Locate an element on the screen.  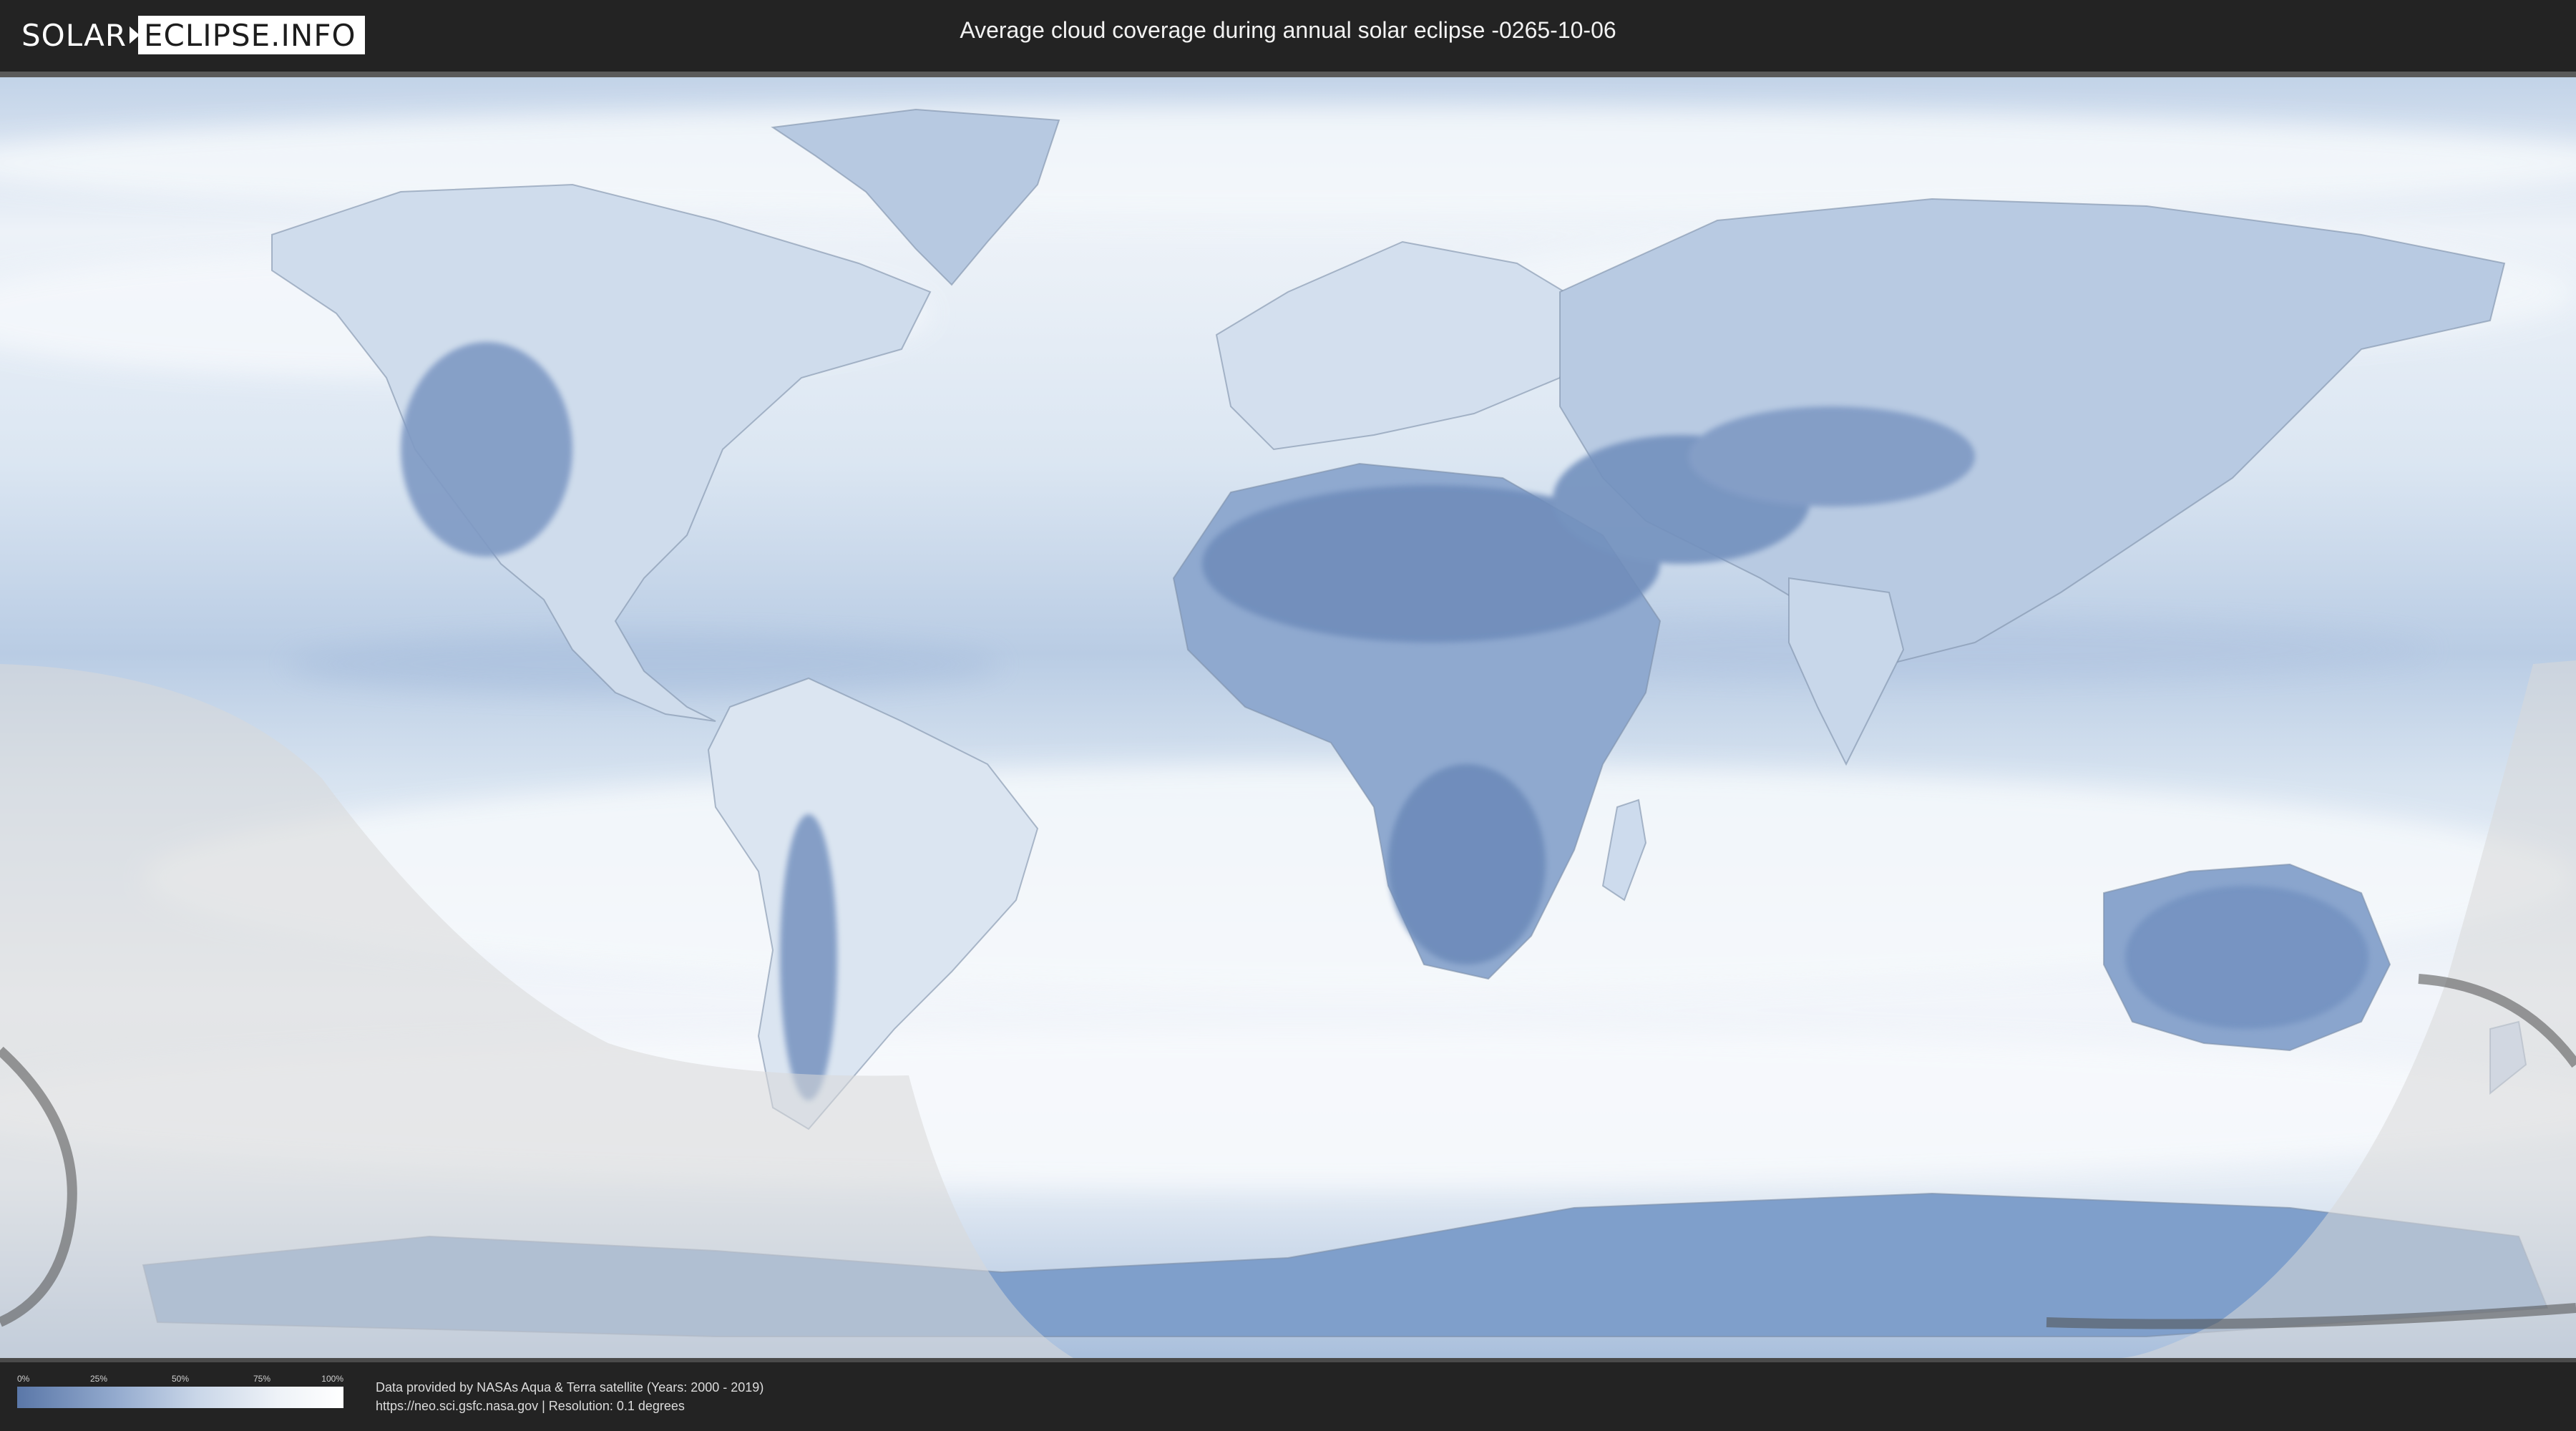
legend-ticks: 0% 25% 50% 75% 100% is located at coordinates (180, 1380).